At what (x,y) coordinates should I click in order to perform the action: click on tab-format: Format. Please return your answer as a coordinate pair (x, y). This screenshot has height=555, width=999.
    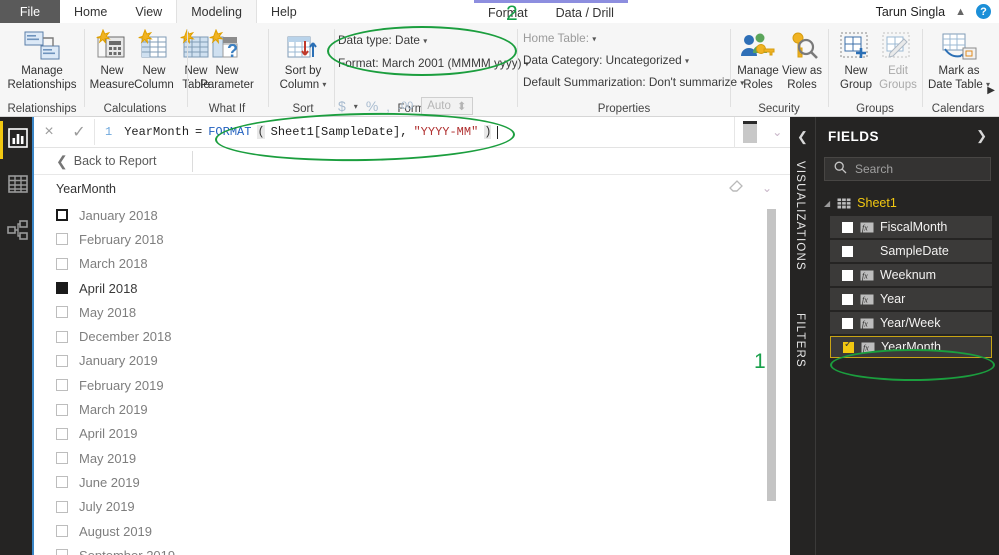
    Looking at the image, I should click on (508, 13).